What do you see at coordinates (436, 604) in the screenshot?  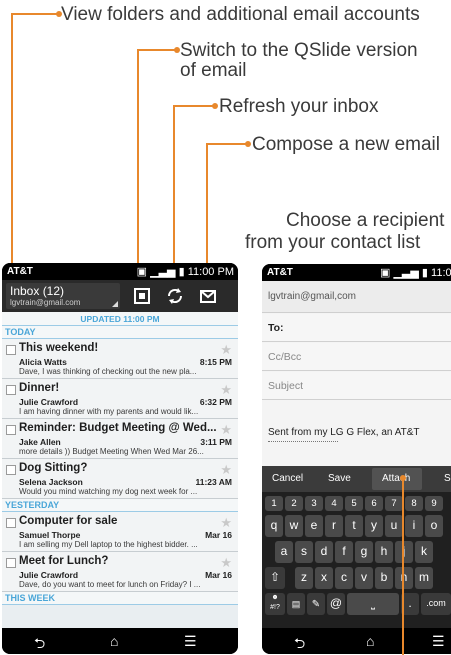 I see `com-key: .com` at bounding box center [436, 604].